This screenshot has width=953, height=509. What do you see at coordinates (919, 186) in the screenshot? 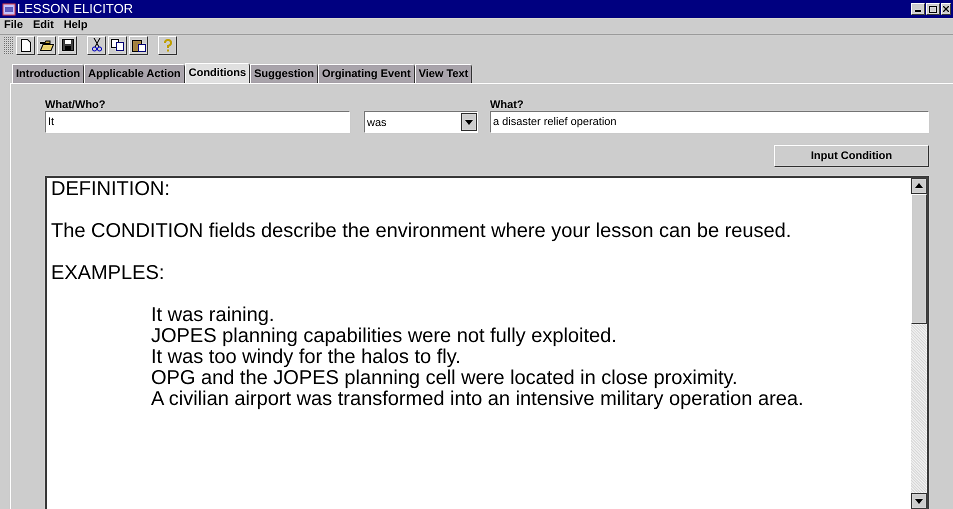
I see `scroll-up-icon` at bounding box center [919, 186].